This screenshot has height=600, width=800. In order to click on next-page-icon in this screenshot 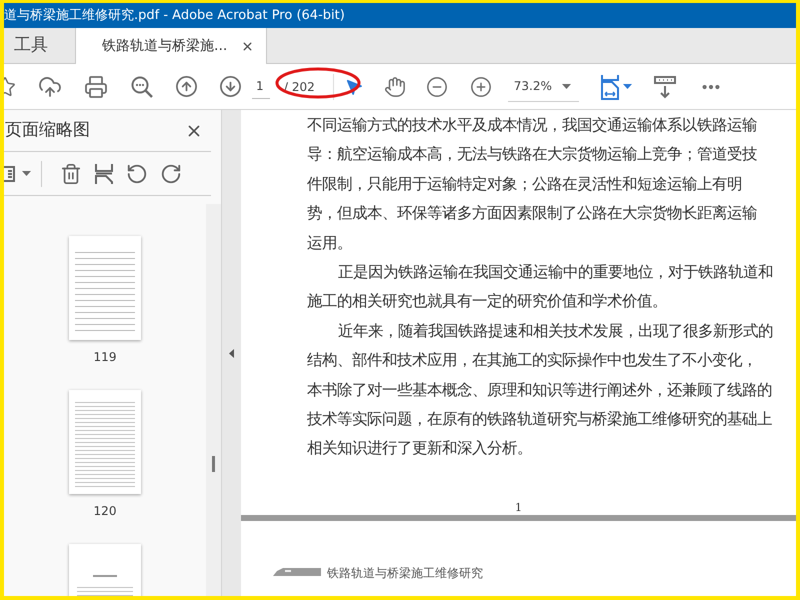, I will do `click(230, 86)`.